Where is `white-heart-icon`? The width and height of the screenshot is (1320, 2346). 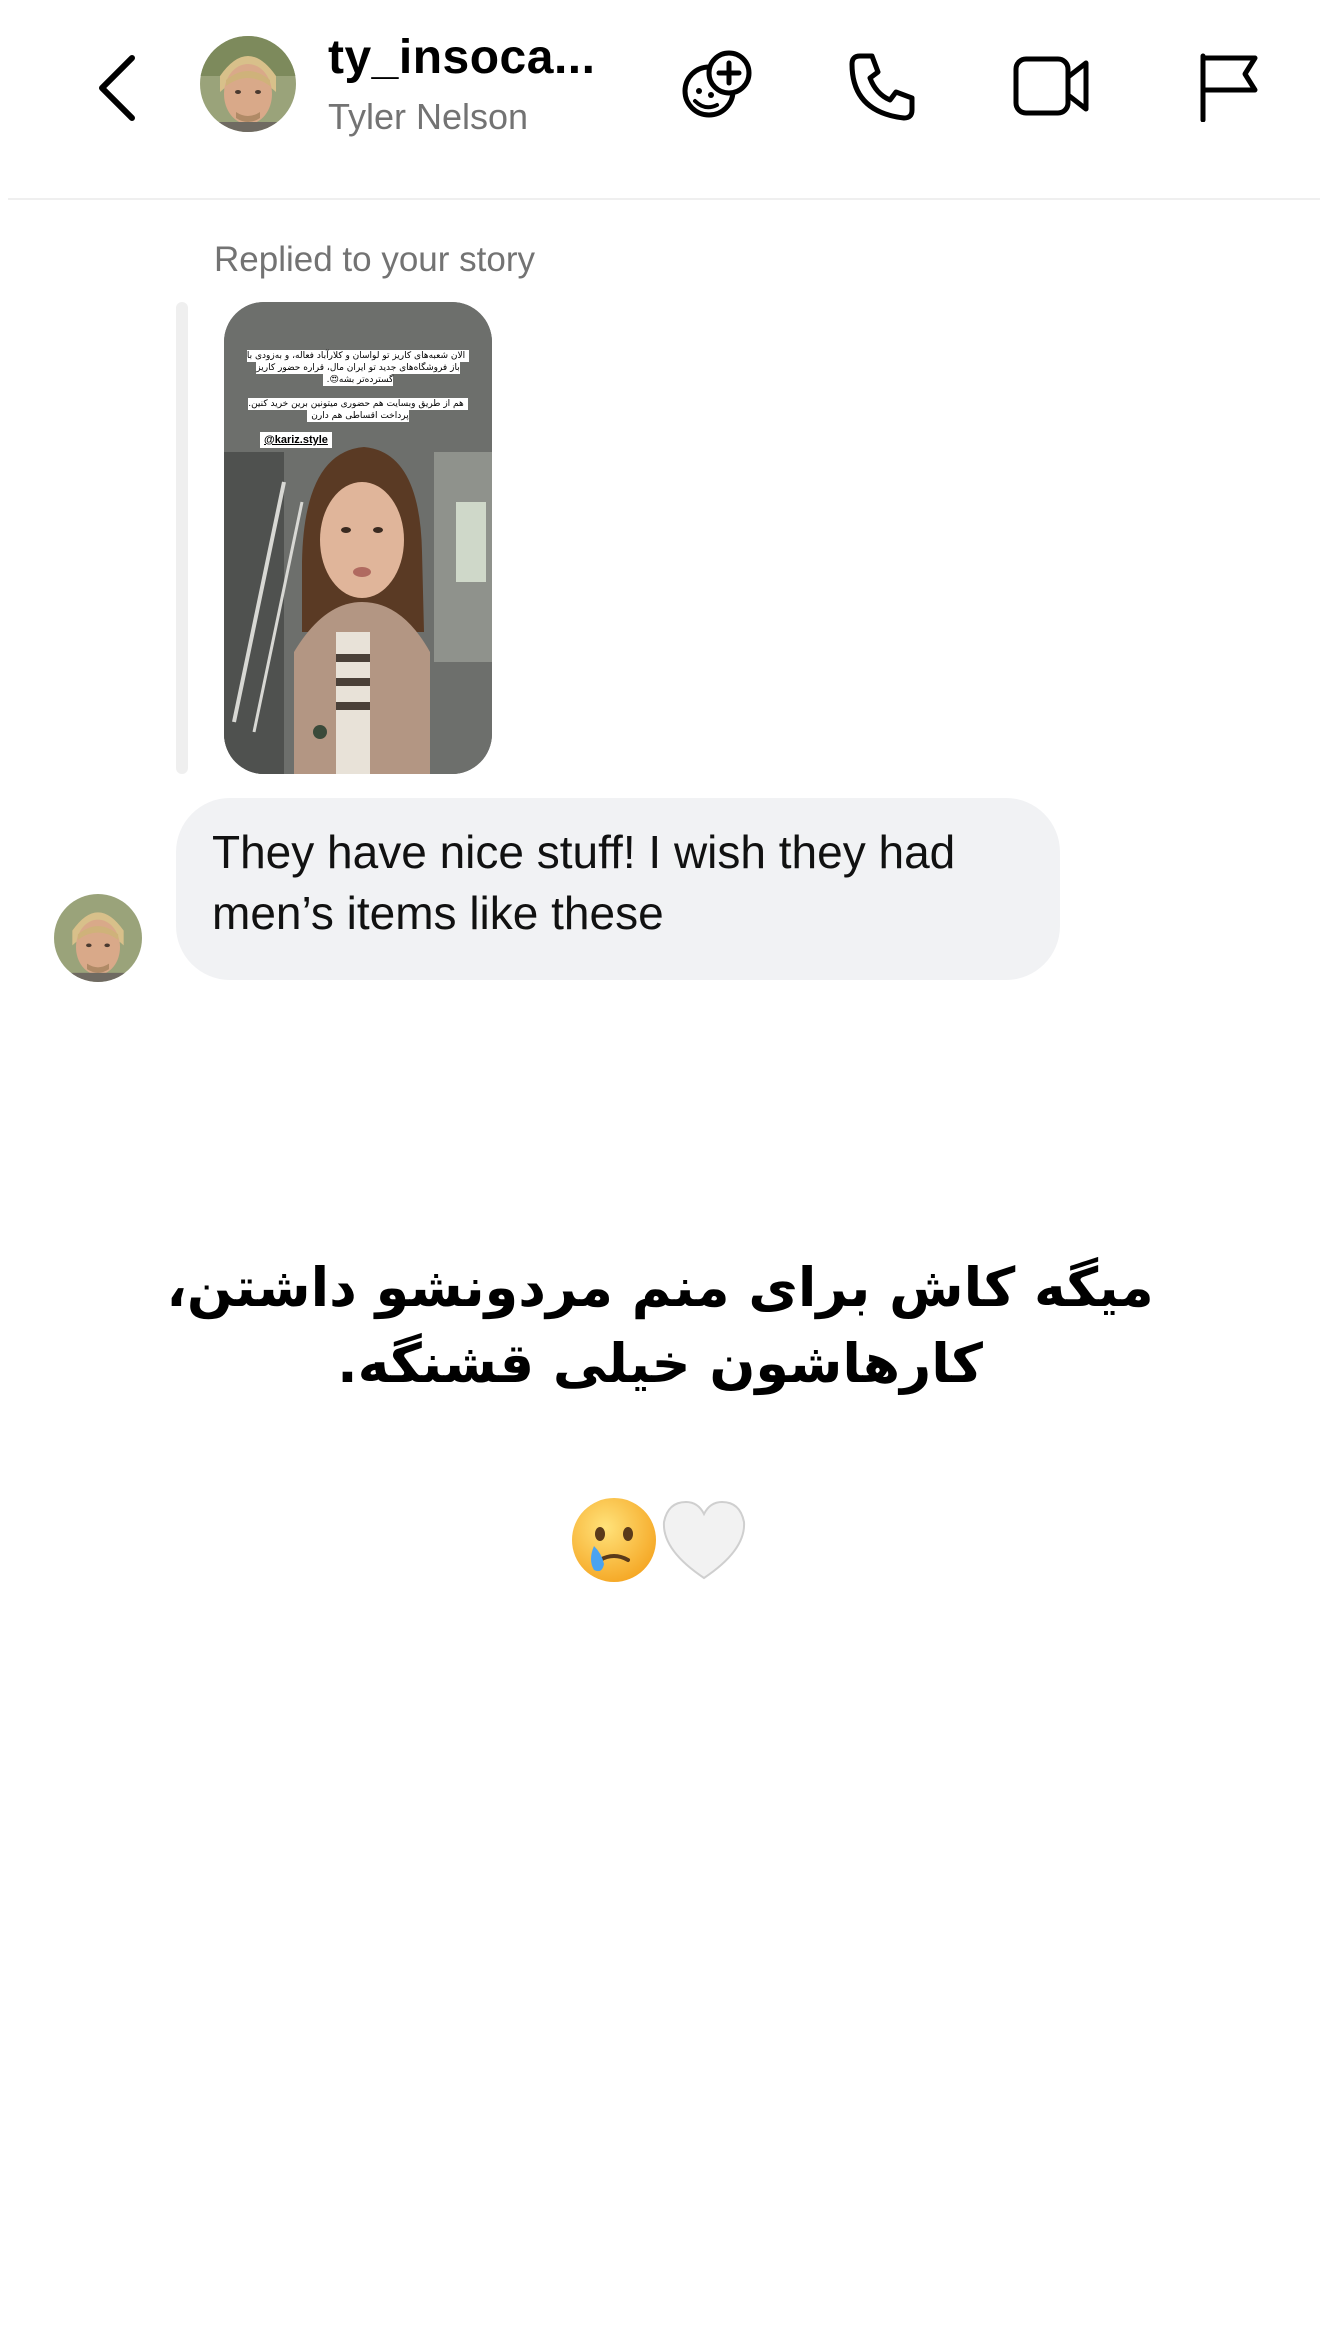
white-heart-icon is located at coordinates (704, 1540).